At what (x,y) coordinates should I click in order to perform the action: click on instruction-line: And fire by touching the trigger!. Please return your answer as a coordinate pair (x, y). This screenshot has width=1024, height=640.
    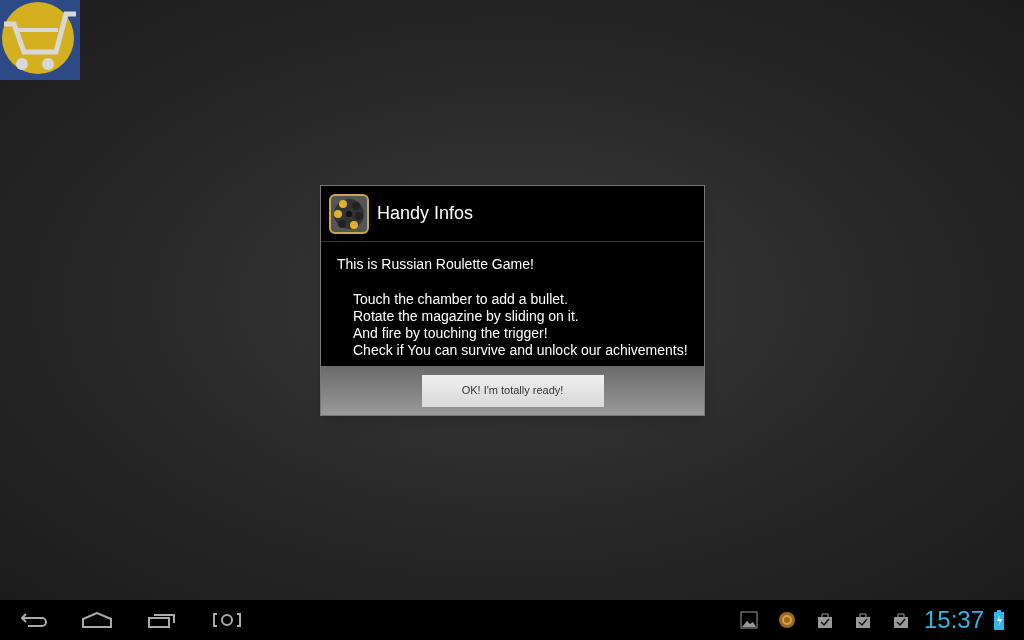
    Looking at the image, I should click on (451, 333).